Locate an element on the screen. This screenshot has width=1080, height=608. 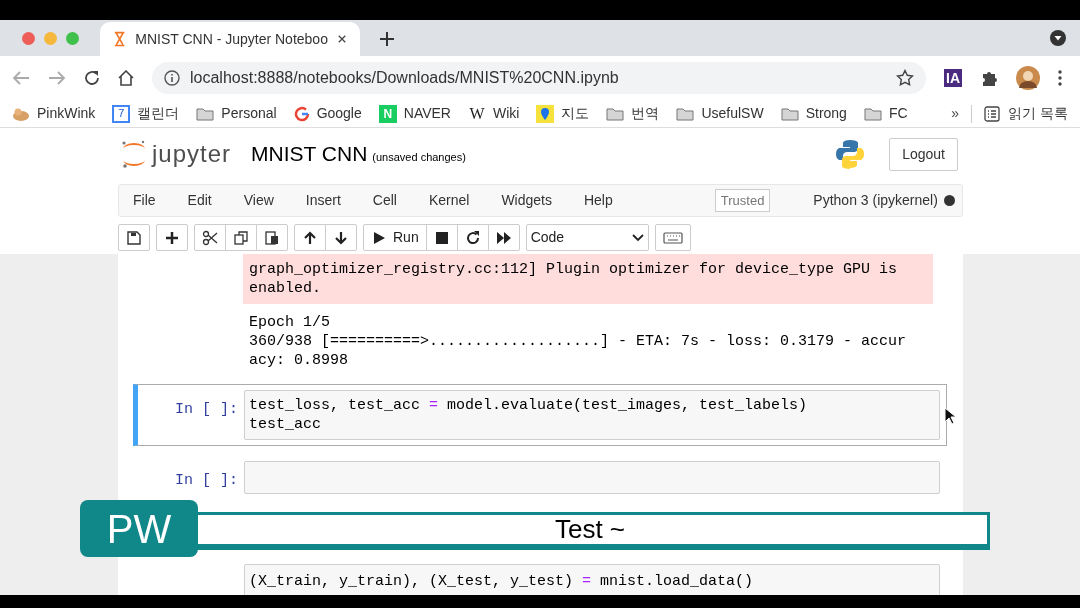
address-bar: localhost:8888/notebooks/Downloads/MNIST%20CNN.ipynb is located at coordinates (539, 78).